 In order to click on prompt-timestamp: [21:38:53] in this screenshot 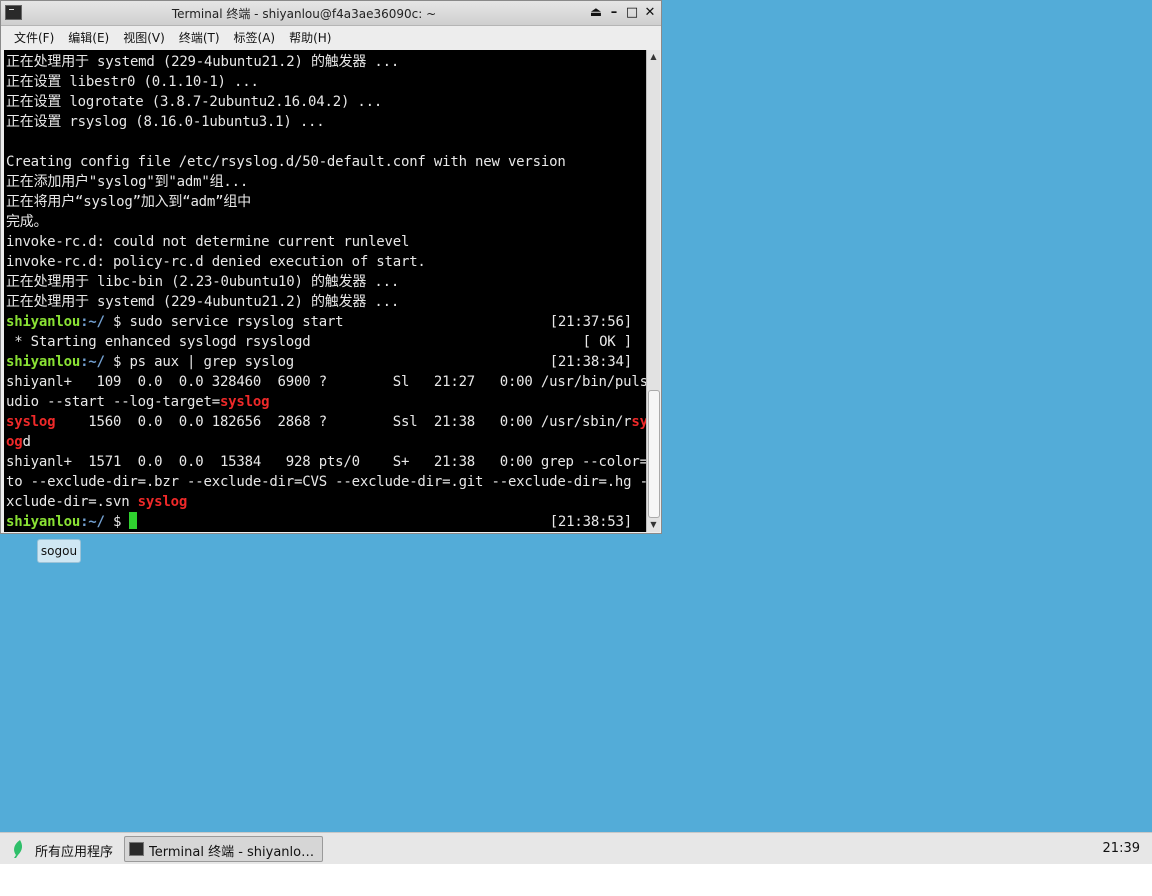, I will do `click(590, 522)`.